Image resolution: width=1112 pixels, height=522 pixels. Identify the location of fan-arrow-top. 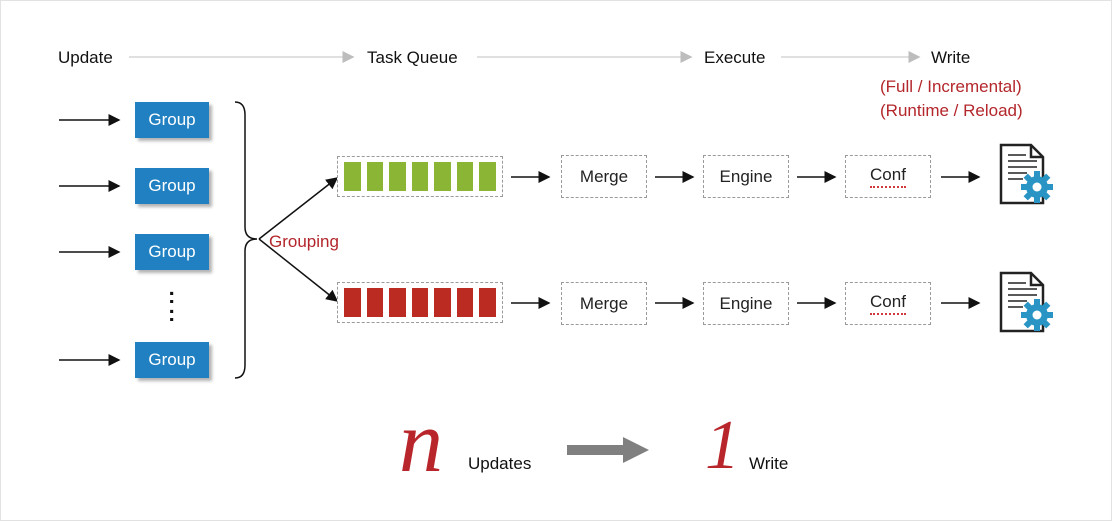
(298, 208).